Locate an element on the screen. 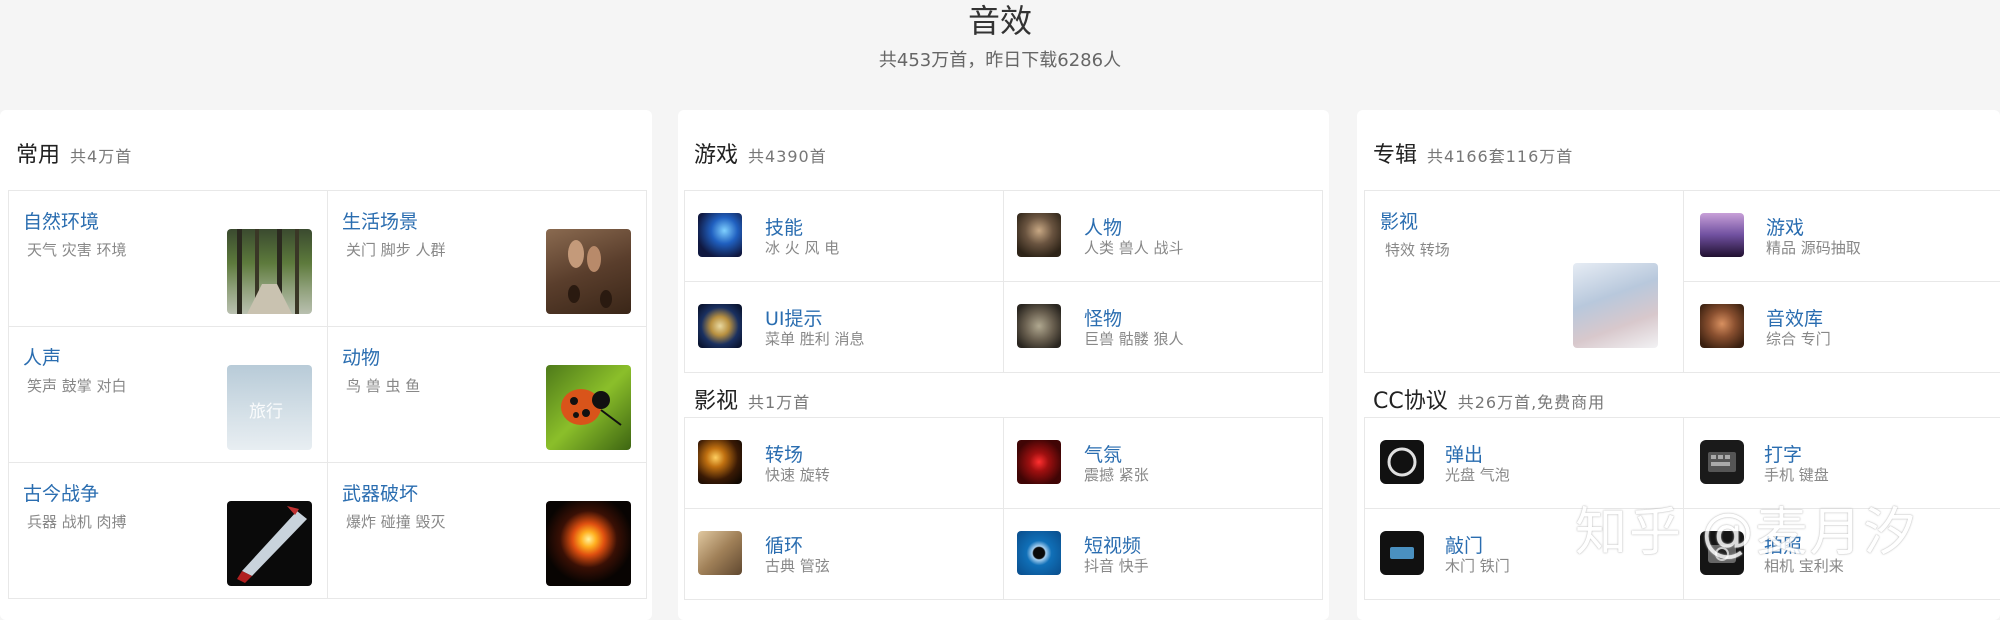  film-item-tags: 古典 管弦 is located at coordinates (797, 566).